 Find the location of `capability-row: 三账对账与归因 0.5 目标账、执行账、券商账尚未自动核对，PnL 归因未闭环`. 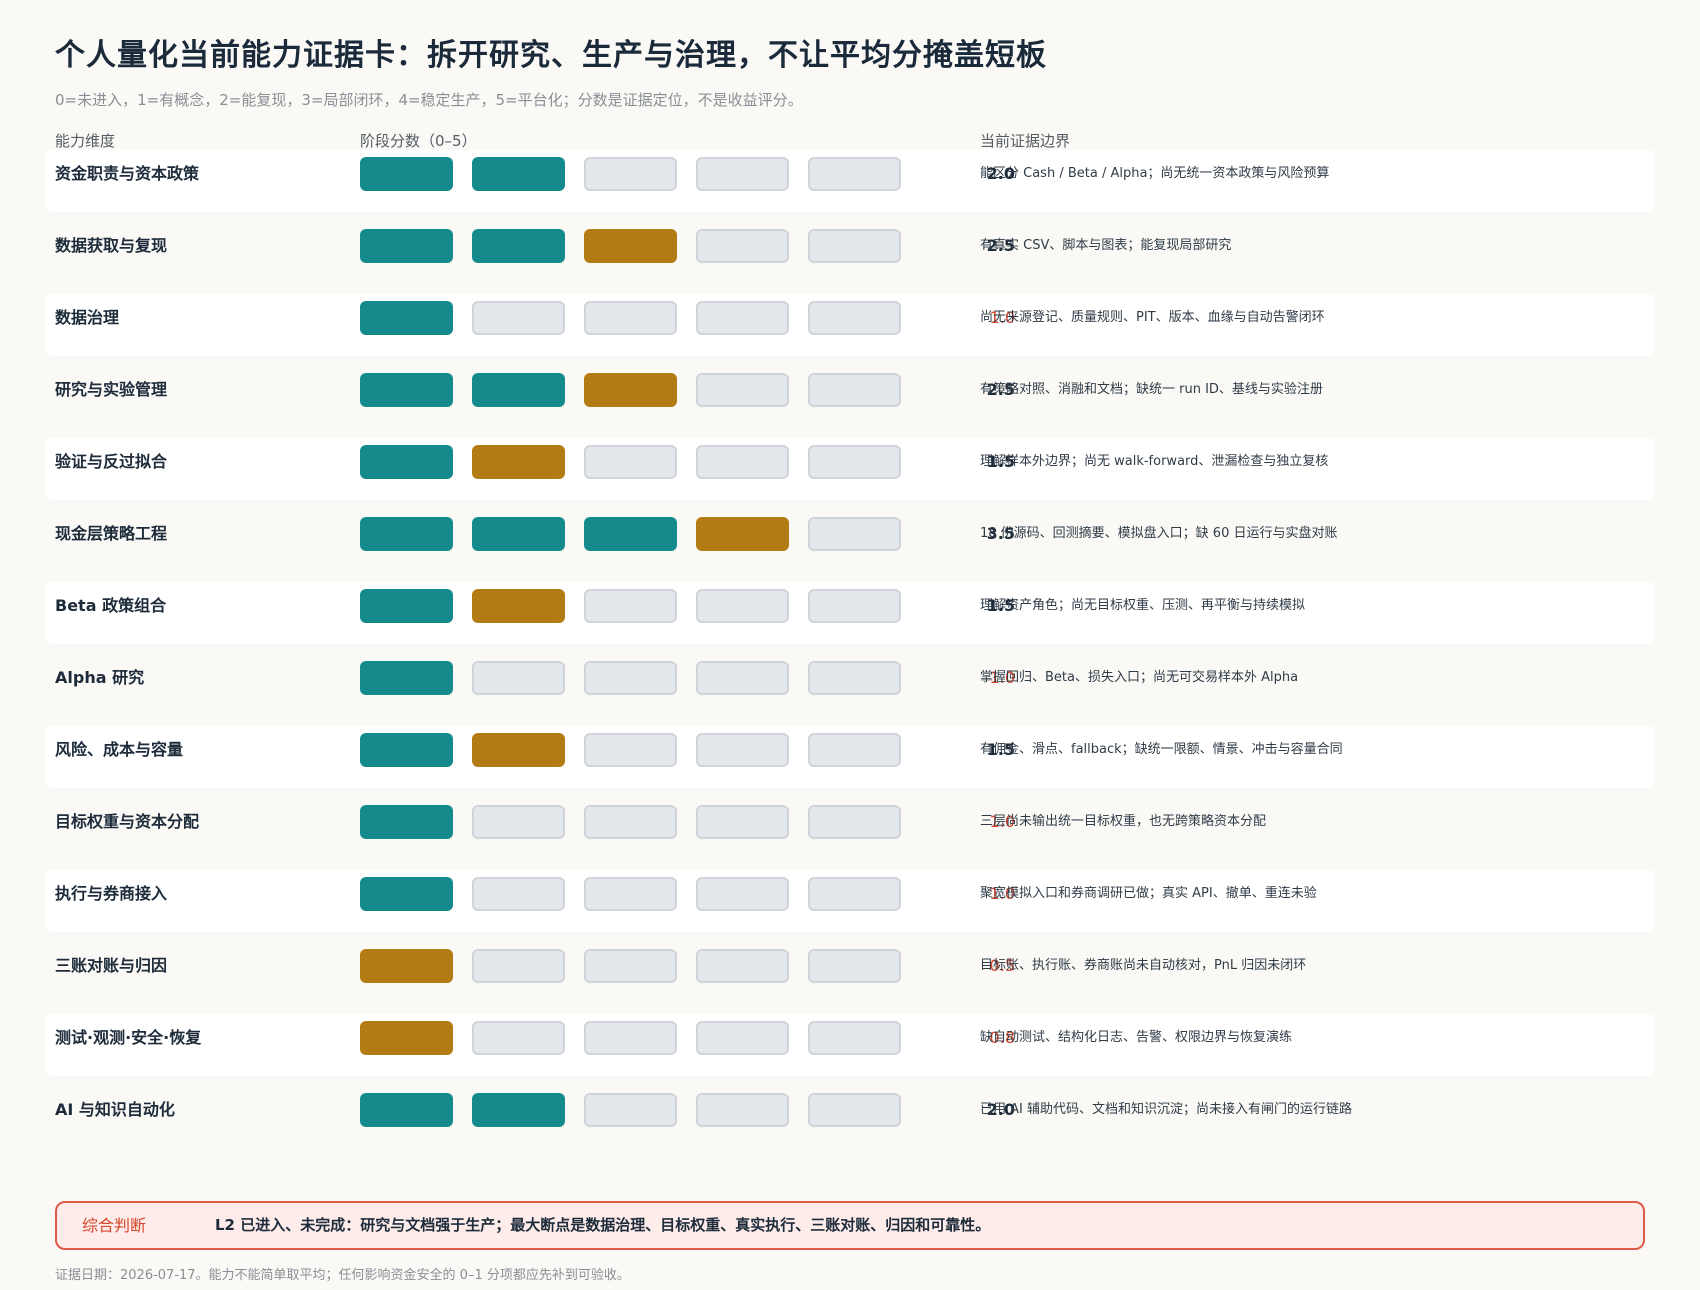

capability-row: 三账对账与归因 0.5 目标账、执行账、券商账尚未自动核对，PnL 归因未闭环 is located at coordinates (850, 973).